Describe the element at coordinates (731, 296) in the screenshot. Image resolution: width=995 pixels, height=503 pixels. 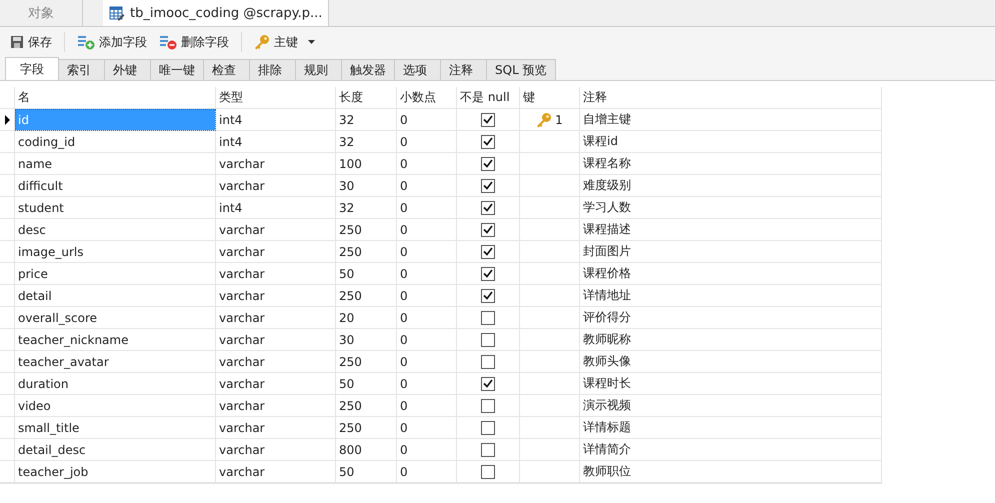
I see `table-cell: 详情地址` at that location.